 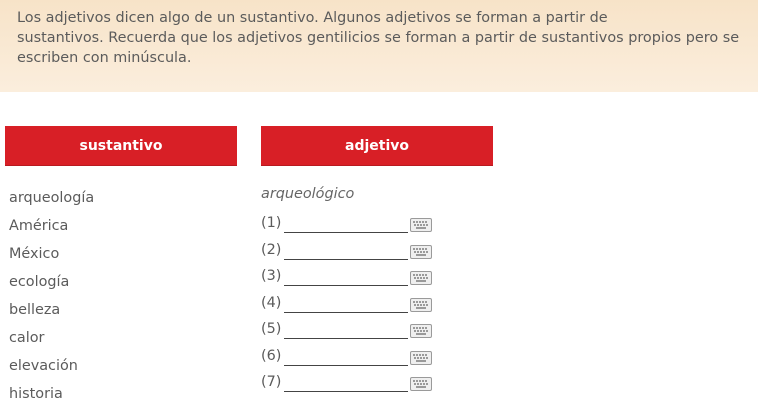 I want to click on answer-row: (6), so click(x=346, y=359).